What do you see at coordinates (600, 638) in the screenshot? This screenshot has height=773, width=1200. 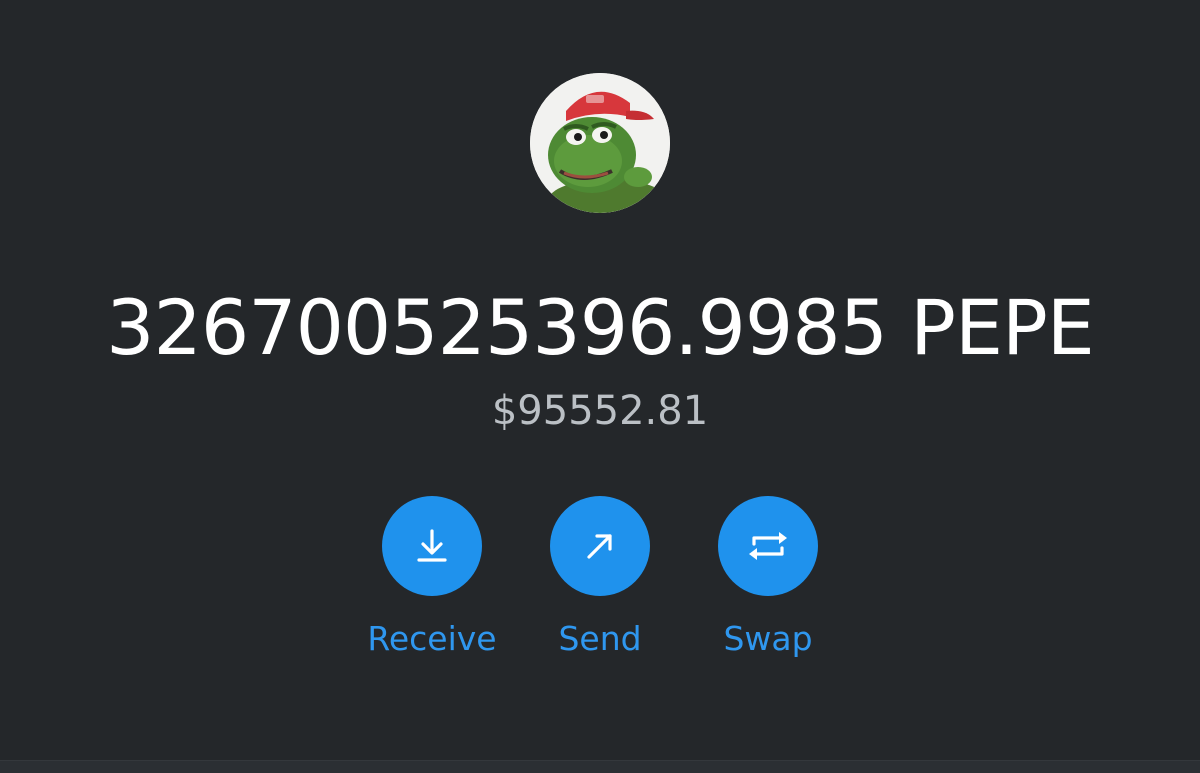 I see `send-label: Send` at bounding box center [600, 638].